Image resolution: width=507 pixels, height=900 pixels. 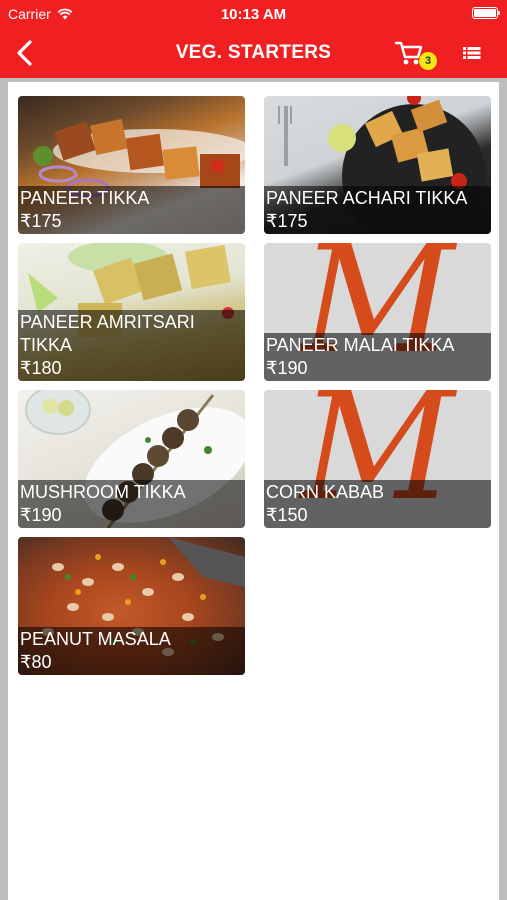 What do you see at coordinates (95, 639) in the screenshot?
I see `item-name: PEANUT MASALA` at bounding box center [95, 639].